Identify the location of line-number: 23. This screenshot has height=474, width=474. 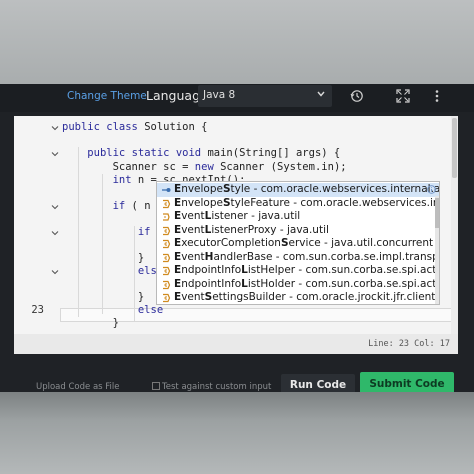
(37, 310).